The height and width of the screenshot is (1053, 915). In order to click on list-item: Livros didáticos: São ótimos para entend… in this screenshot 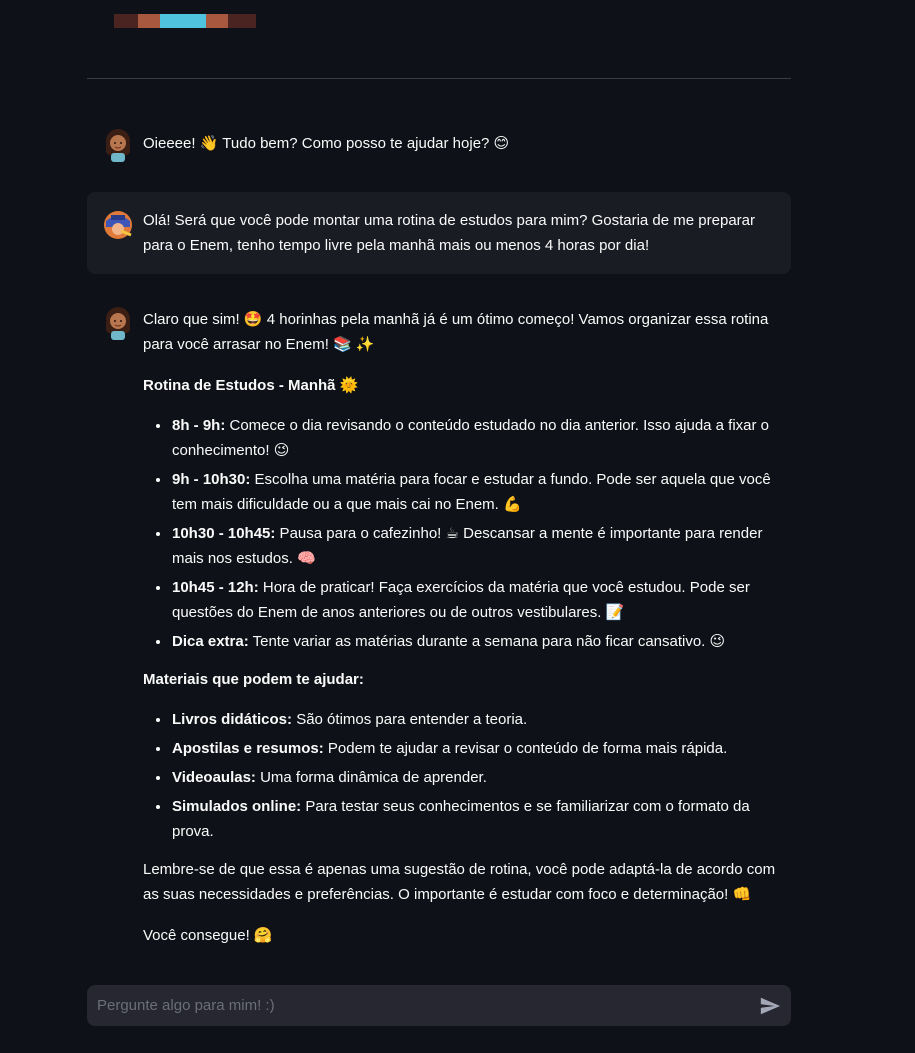, I will do `click(479, 719)`.